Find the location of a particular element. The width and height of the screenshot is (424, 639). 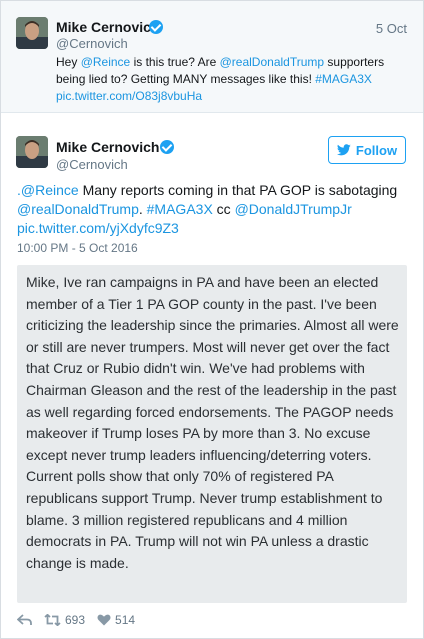

text-run: is this true? Are is located at coordinates (175, 62).